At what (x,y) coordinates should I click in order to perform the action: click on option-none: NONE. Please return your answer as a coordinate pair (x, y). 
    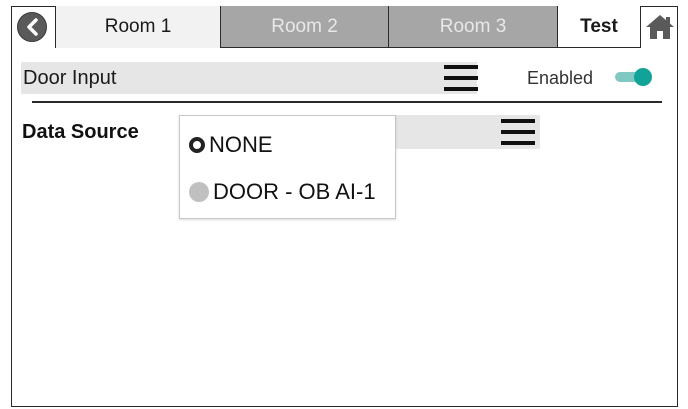
    Looking at the image, I should click on (231, 145).